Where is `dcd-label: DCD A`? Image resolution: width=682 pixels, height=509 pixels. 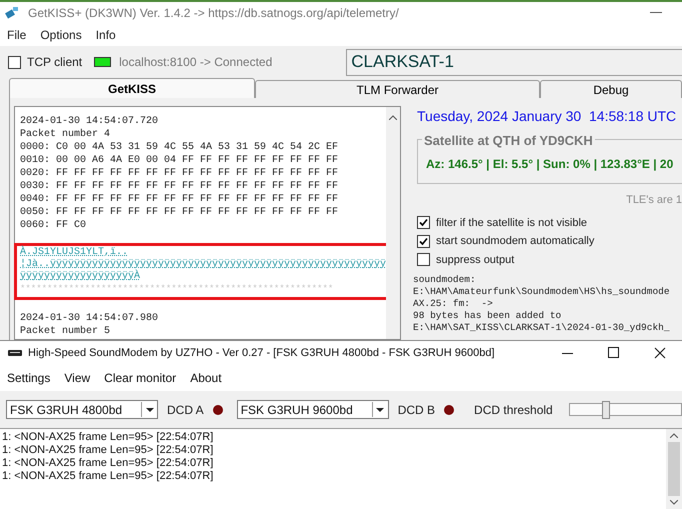
dcd-label: DCD A is located at coordinates (185, 410).